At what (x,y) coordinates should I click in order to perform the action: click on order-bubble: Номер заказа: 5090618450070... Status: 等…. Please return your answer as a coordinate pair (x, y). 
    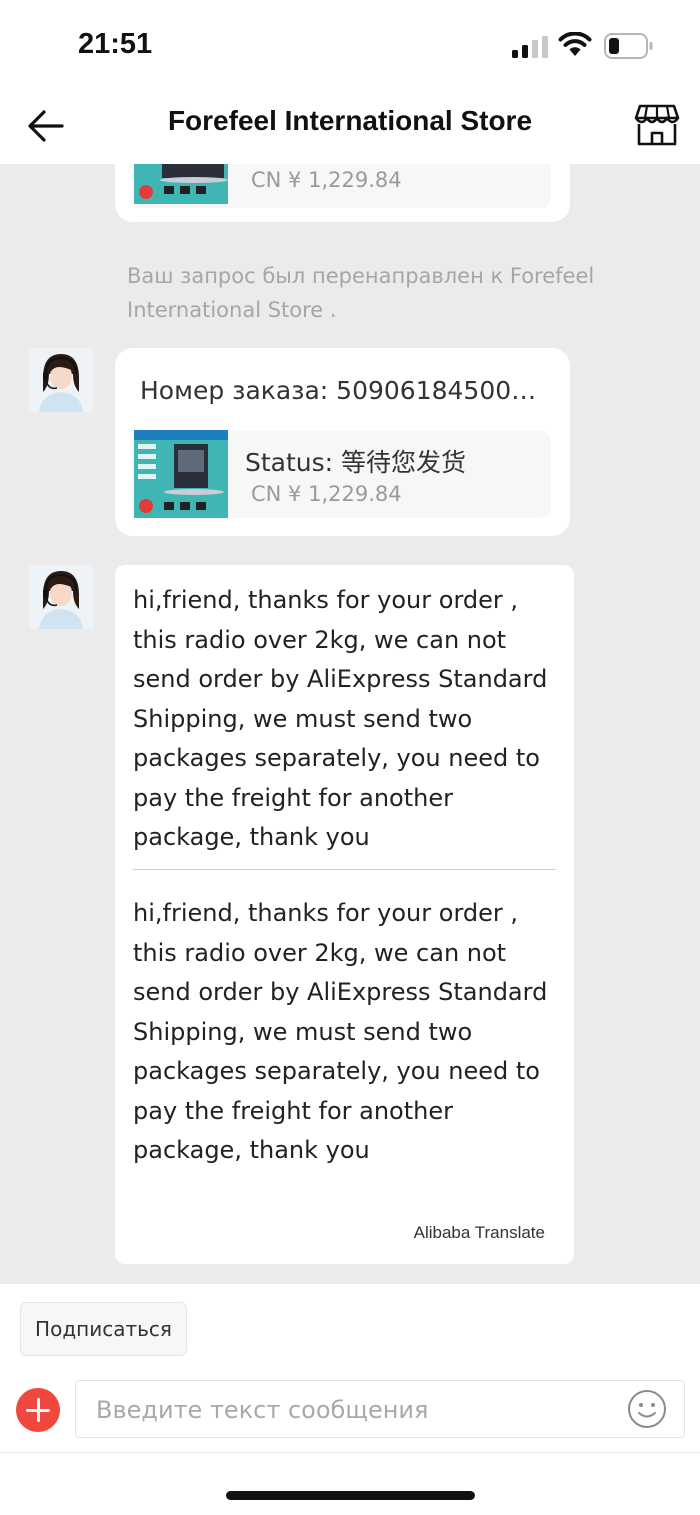
    Looking at the image, I should click on (342, 442).